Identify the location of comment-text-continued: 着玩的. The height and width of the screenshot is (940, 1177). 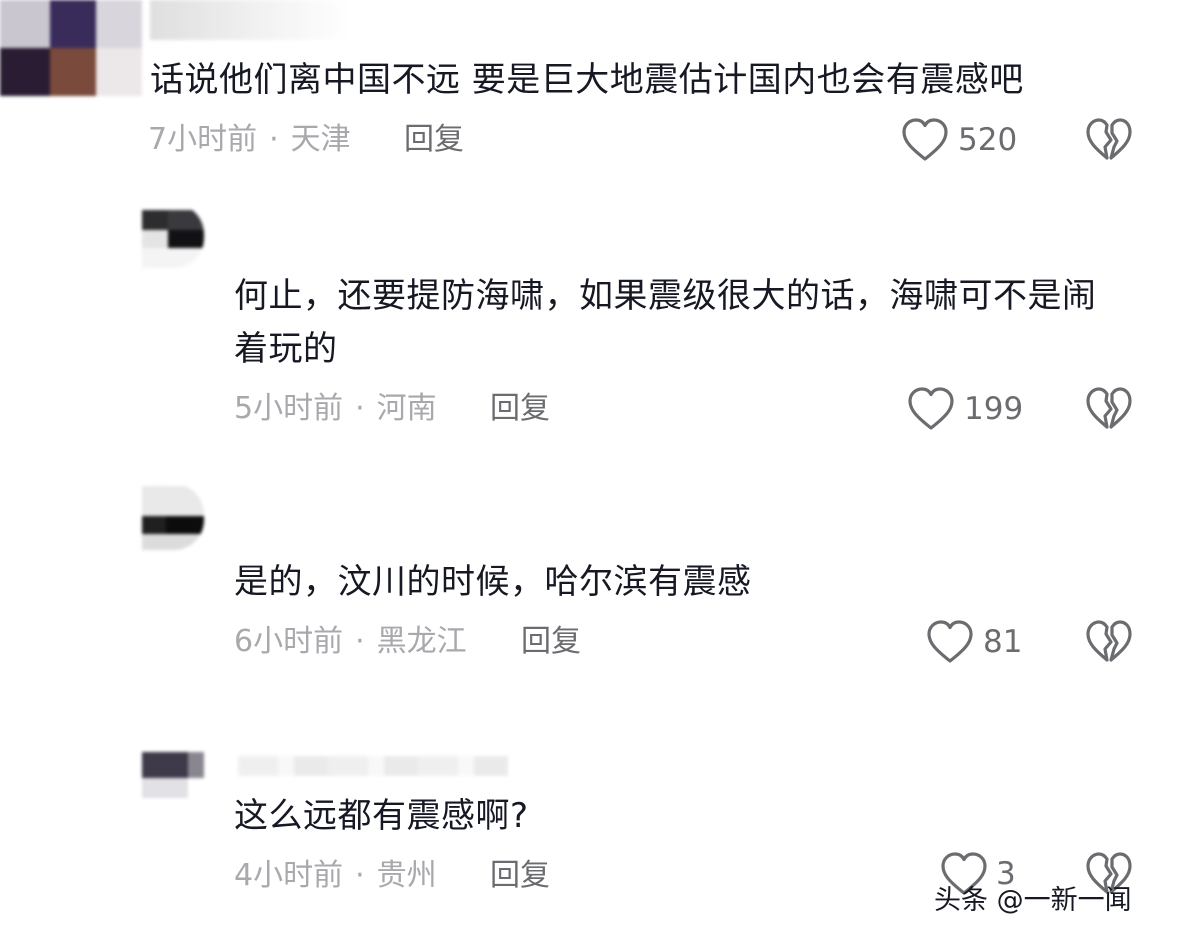
(286, 349).